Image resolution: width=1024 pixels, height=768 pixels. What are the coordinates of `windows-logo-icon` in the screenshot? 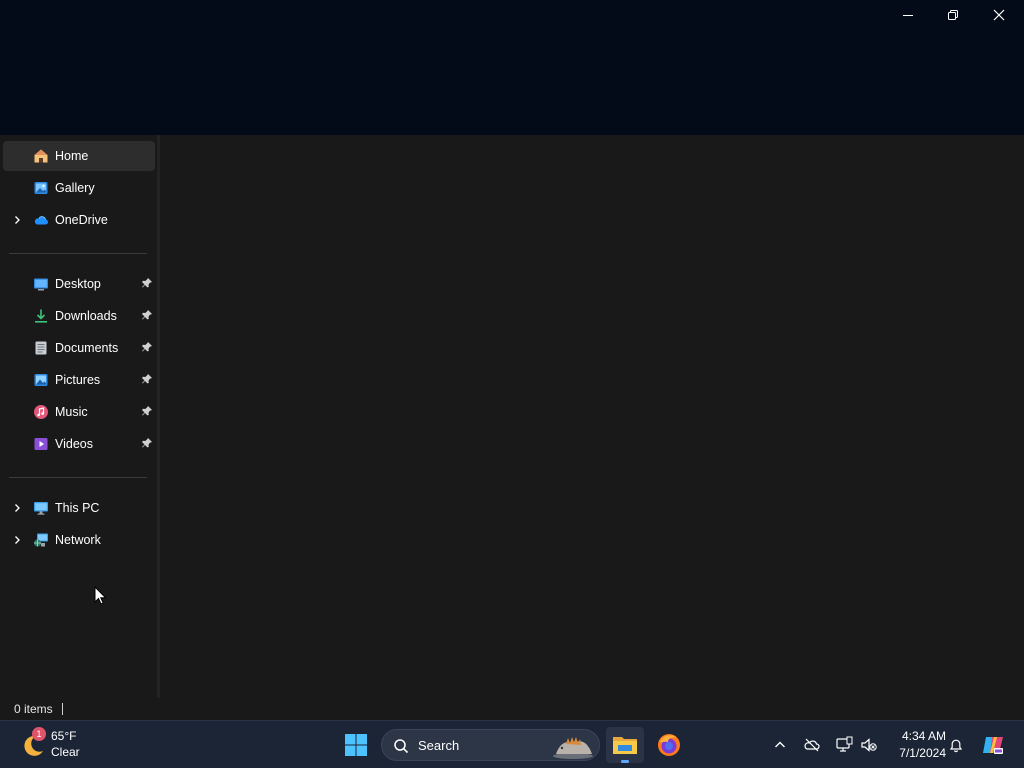 It's located at (356, 745).